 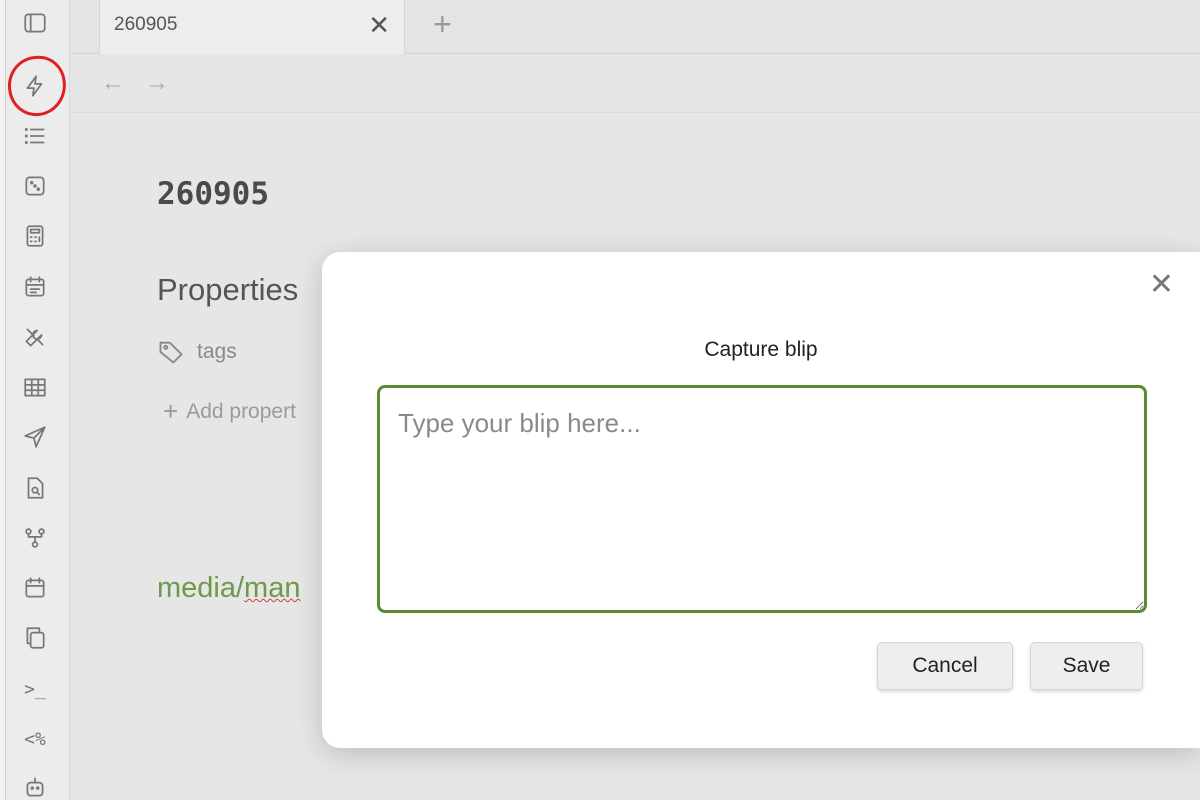 I want to click on property-tags: tags, so click(x=197, y=352).